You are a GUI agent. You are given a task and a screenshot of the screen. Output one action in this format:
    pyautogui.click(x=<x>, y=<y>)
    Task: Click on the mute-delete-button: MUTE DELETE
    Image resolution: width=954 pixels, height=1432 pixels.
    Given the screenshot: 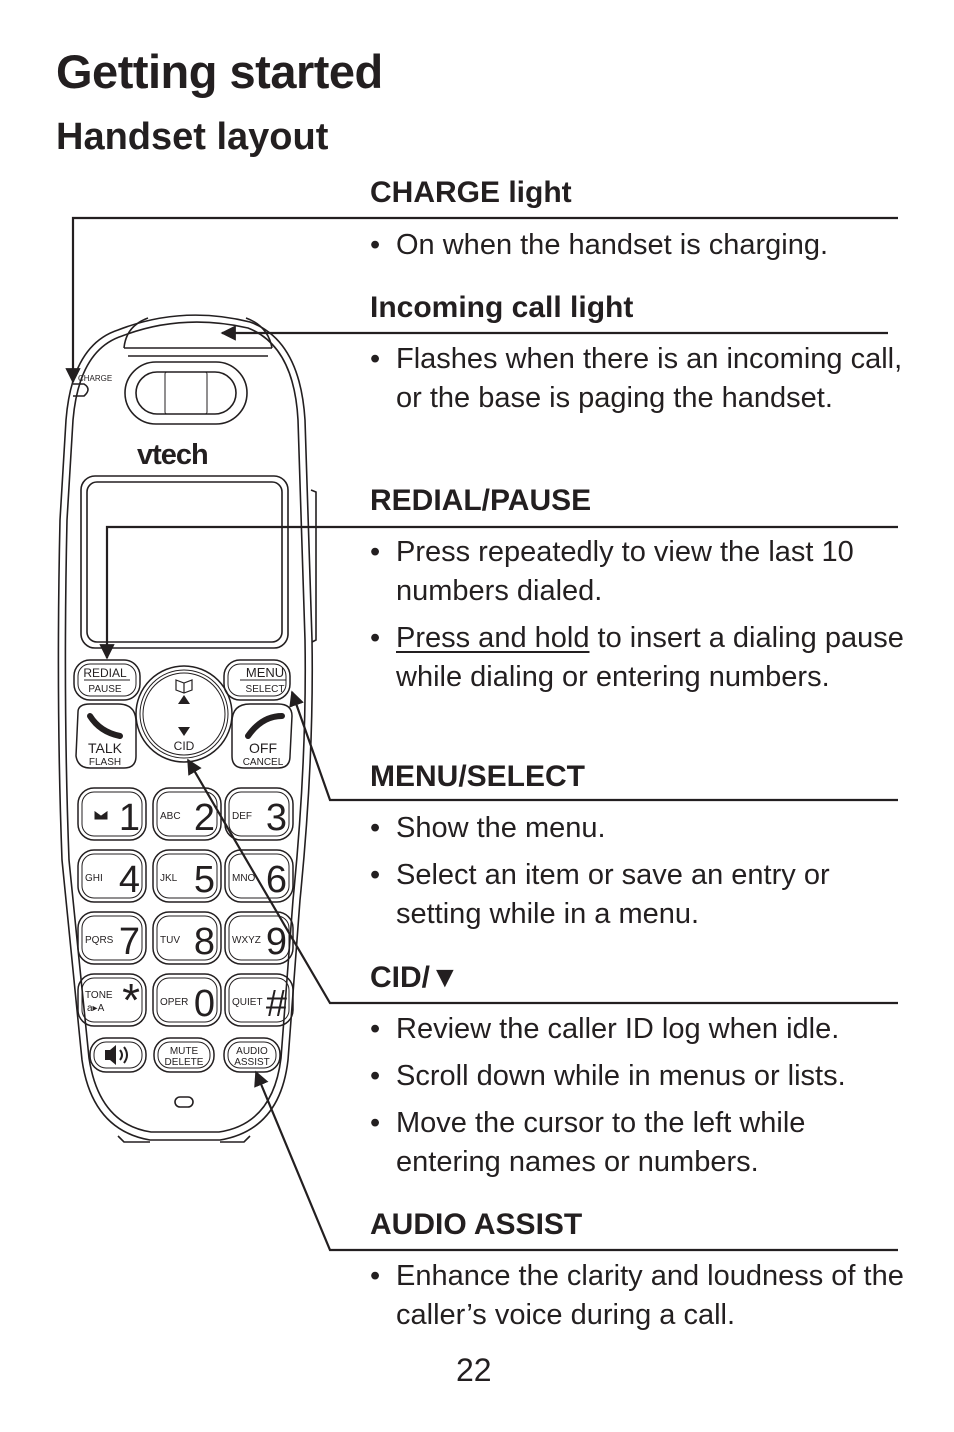 What is the action you would take?
    pyautogui.click(x=184, y=1055)
    